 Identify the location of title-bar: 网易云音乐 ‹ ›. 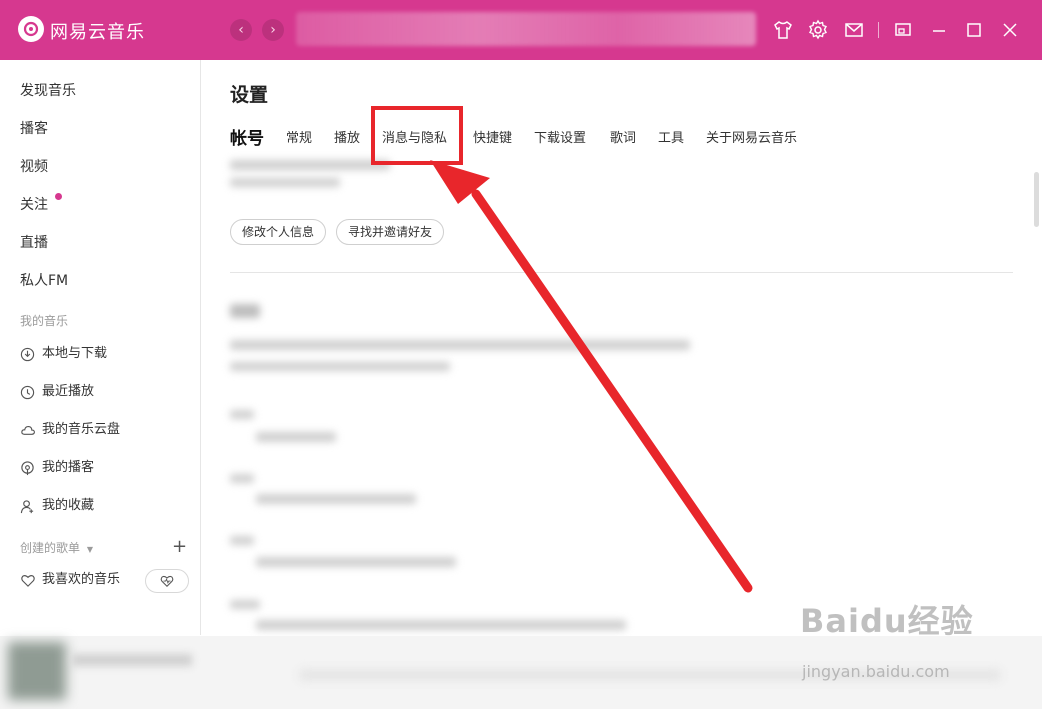
(521, 30).